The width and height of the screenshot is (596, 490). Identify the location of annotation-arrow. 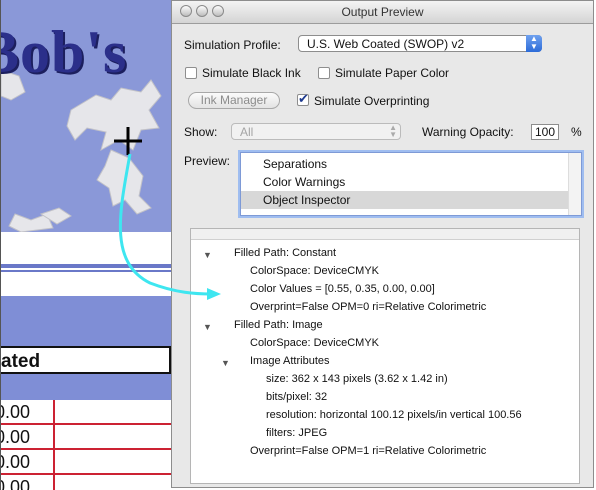
(169, 226).